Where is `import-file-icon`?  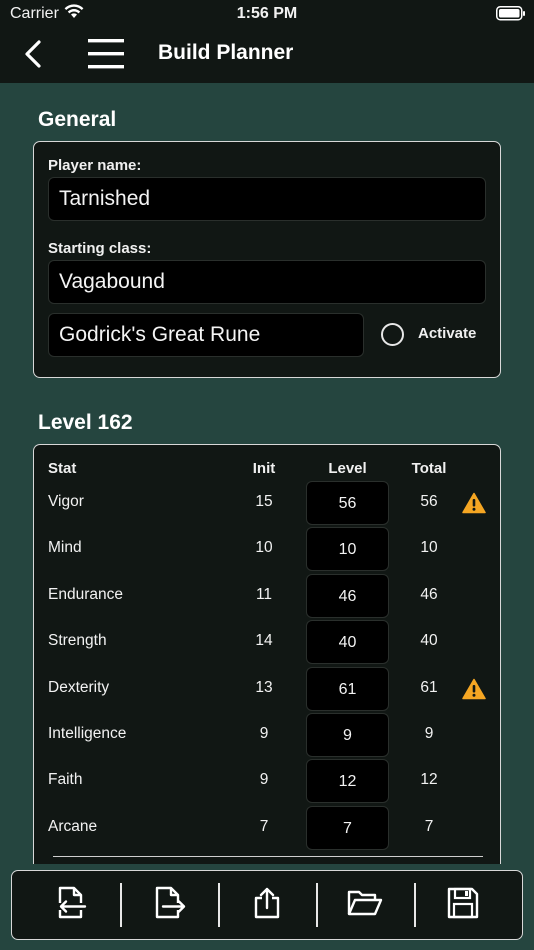 import-file-icon is located at coordinates (71, 905).